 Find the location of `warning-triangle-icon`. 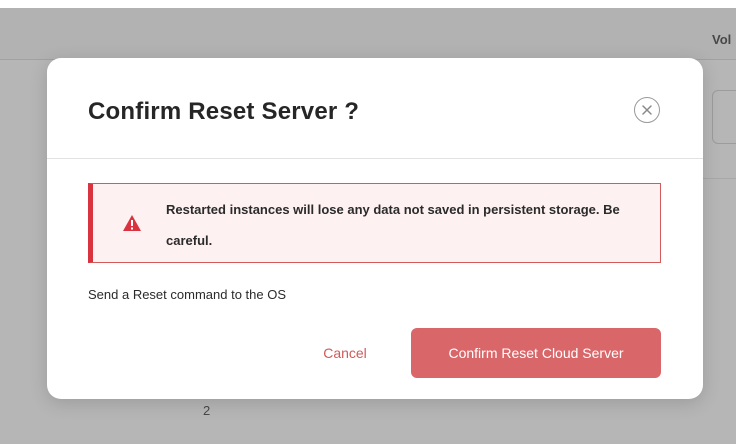

warning-triangle-icon is located at coordinates (132, 223).